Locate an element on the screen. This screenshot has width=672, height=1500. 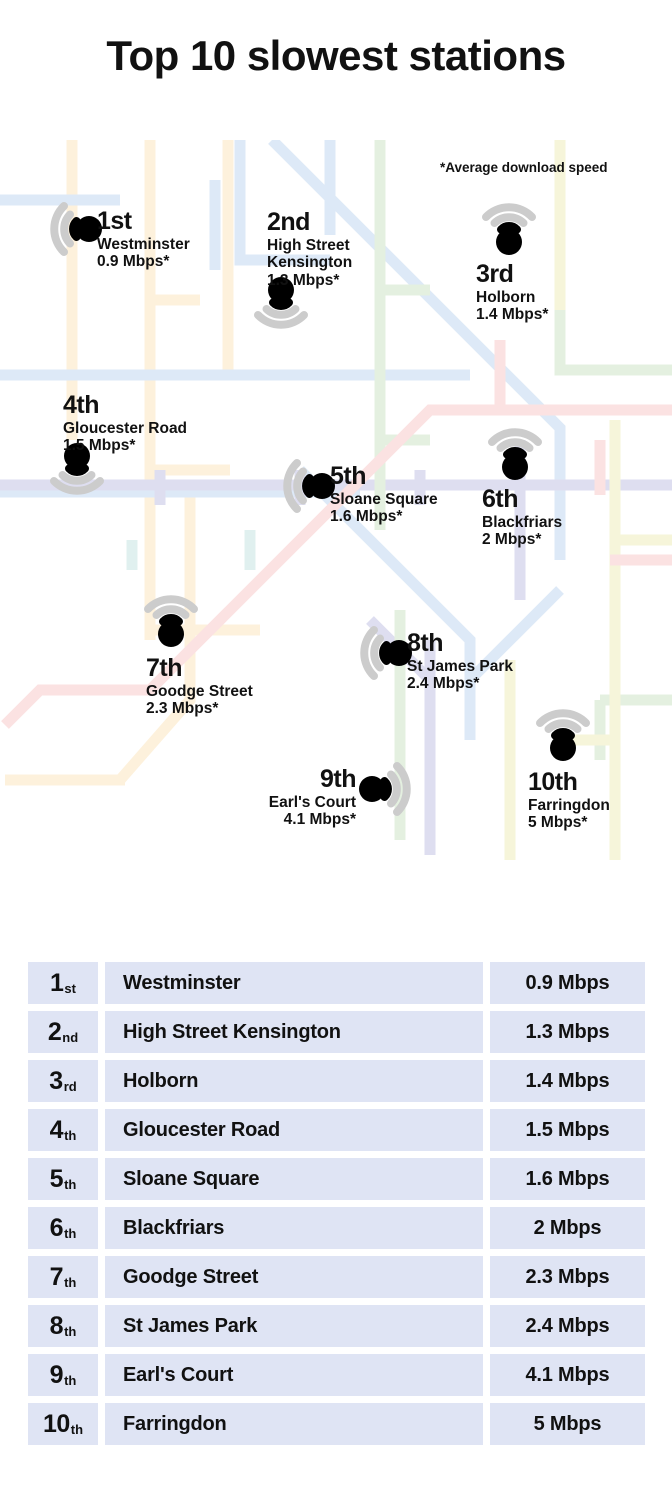
table-cell-rank: 8th is located at coordinates (63, 1326).